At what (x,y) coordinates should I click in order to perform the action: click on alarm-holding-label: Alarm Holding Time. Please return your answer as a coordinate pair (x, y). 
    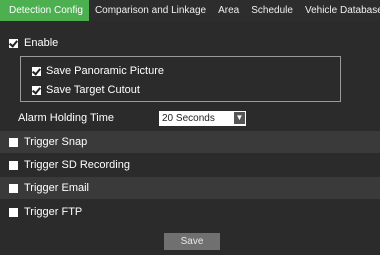
    Looking at the image, I should click on (66, 118).